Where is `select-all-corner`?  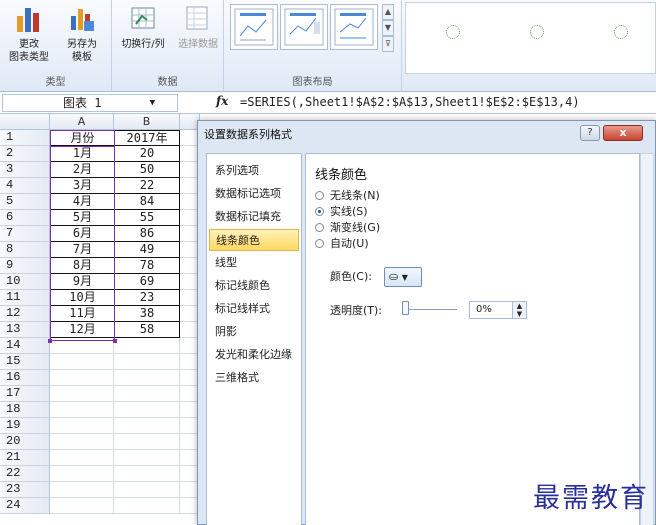 select-all-corner is located at coordinates (25, 122).